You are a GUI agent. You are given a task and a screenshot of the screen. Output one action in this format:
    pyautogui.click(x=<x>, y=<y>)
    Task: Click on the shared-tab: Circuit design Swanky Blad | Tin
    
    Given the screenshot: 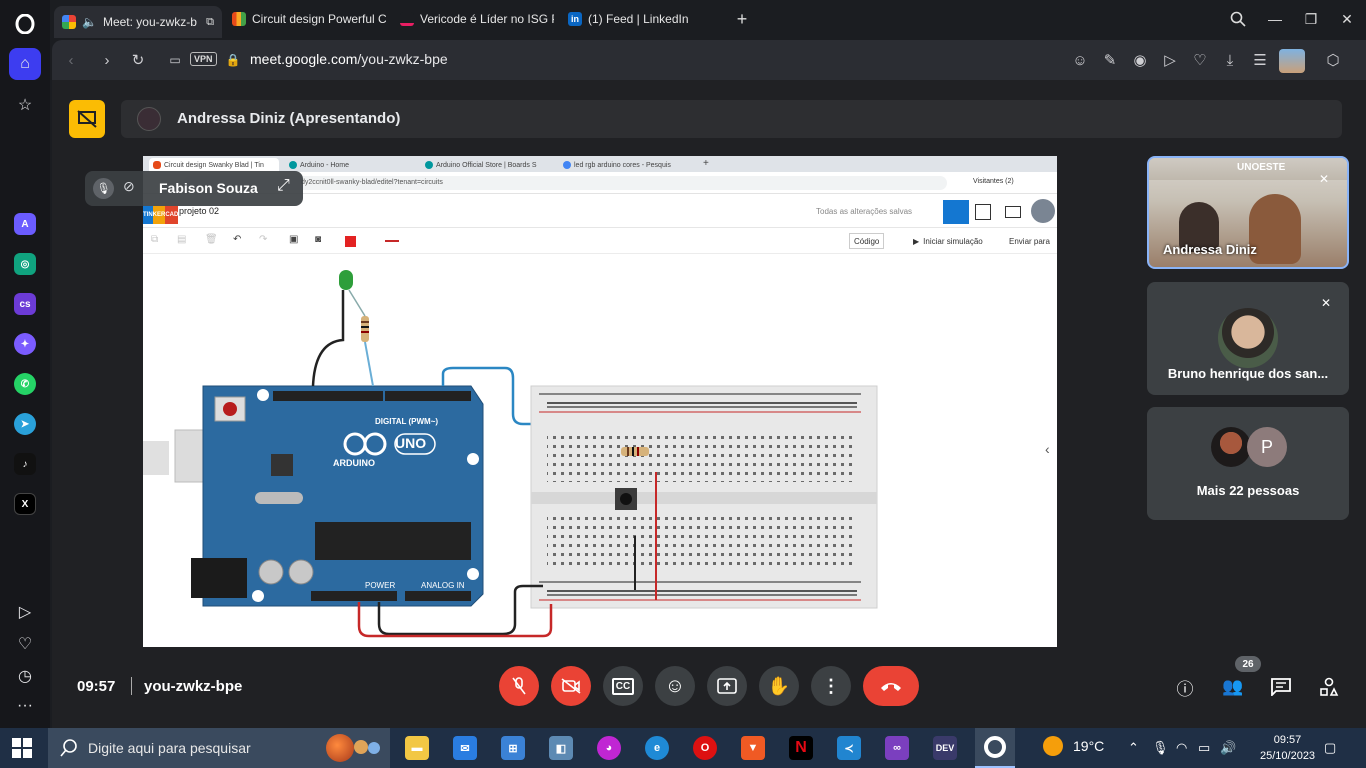 What is the action you would take?
    pyautogui.click(x=214, y=165)
    